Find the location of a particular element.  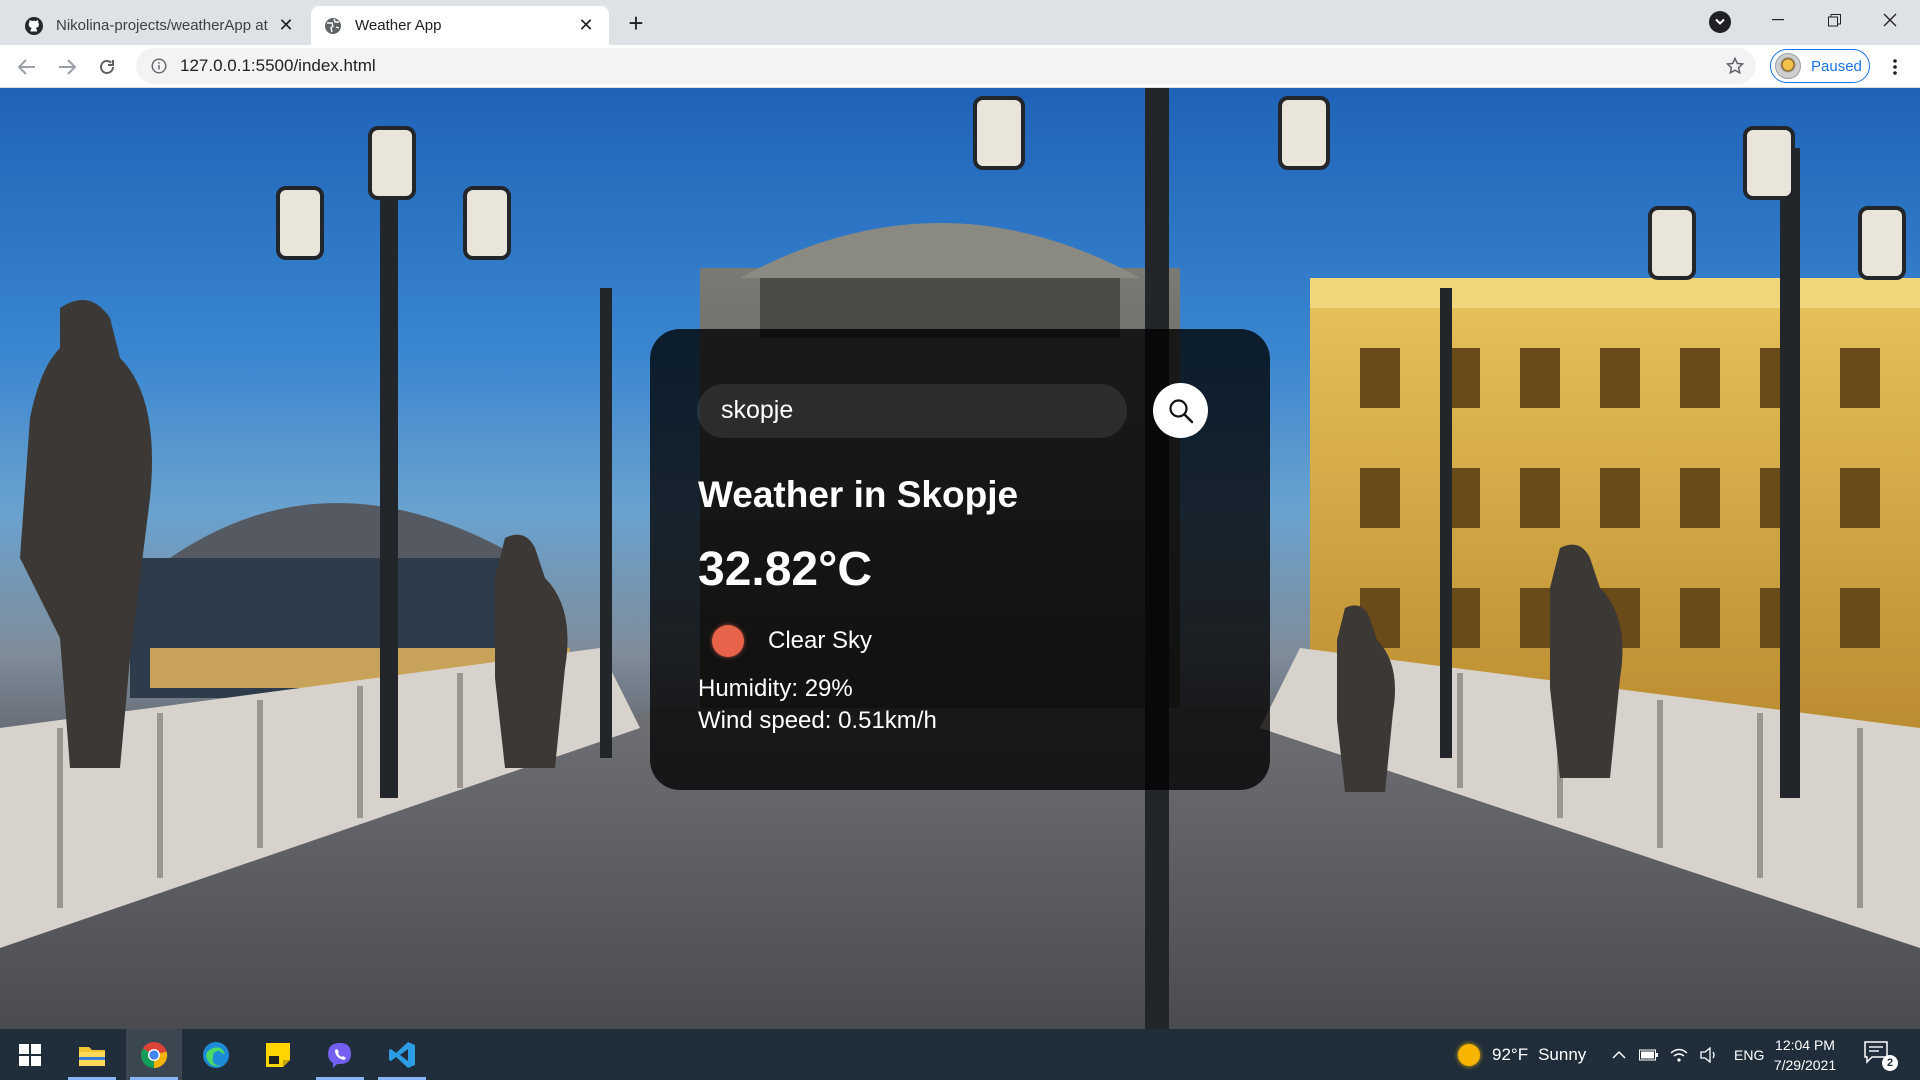

taskbar-condition: Sunny is located at coordinates (1562, 1054).